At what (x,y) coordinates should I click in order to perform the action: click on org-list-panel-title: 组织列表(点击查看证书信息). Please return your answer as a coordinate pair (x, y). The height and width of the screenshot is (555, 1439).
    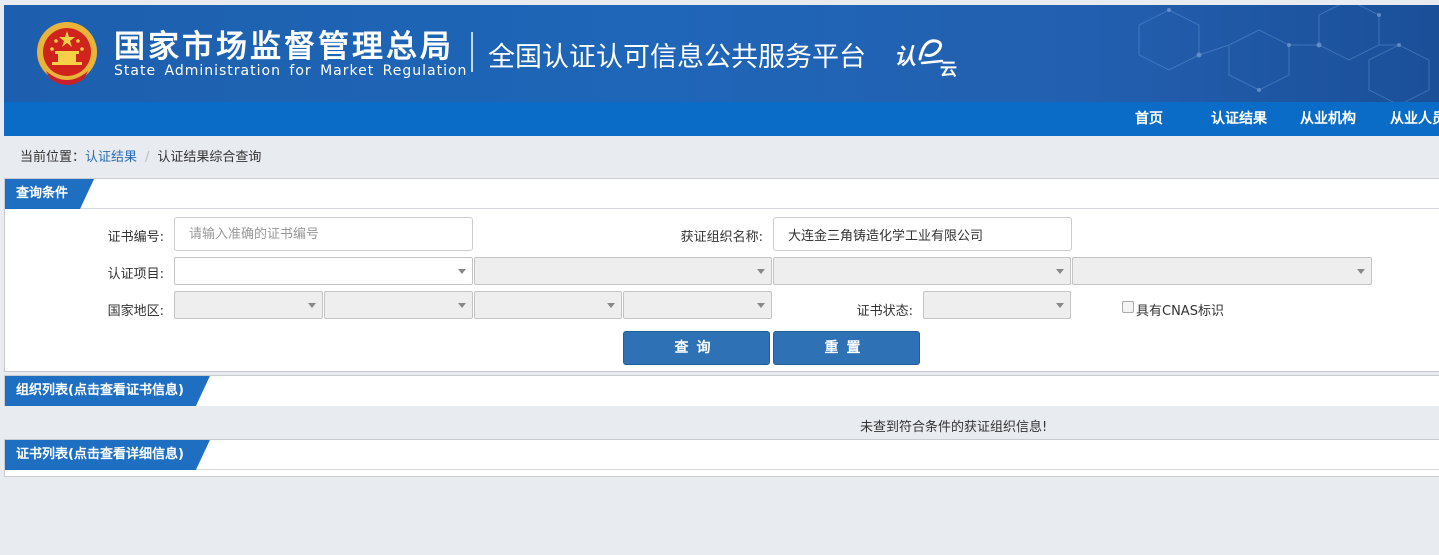
    Looking at the image, I should click on (107, 391).